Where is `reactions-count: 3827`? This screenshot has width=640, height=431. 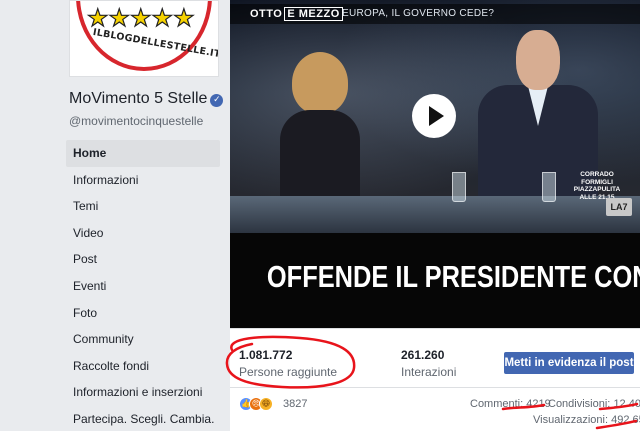 reactions-count: 3827 is located at coordinates (295, 404).